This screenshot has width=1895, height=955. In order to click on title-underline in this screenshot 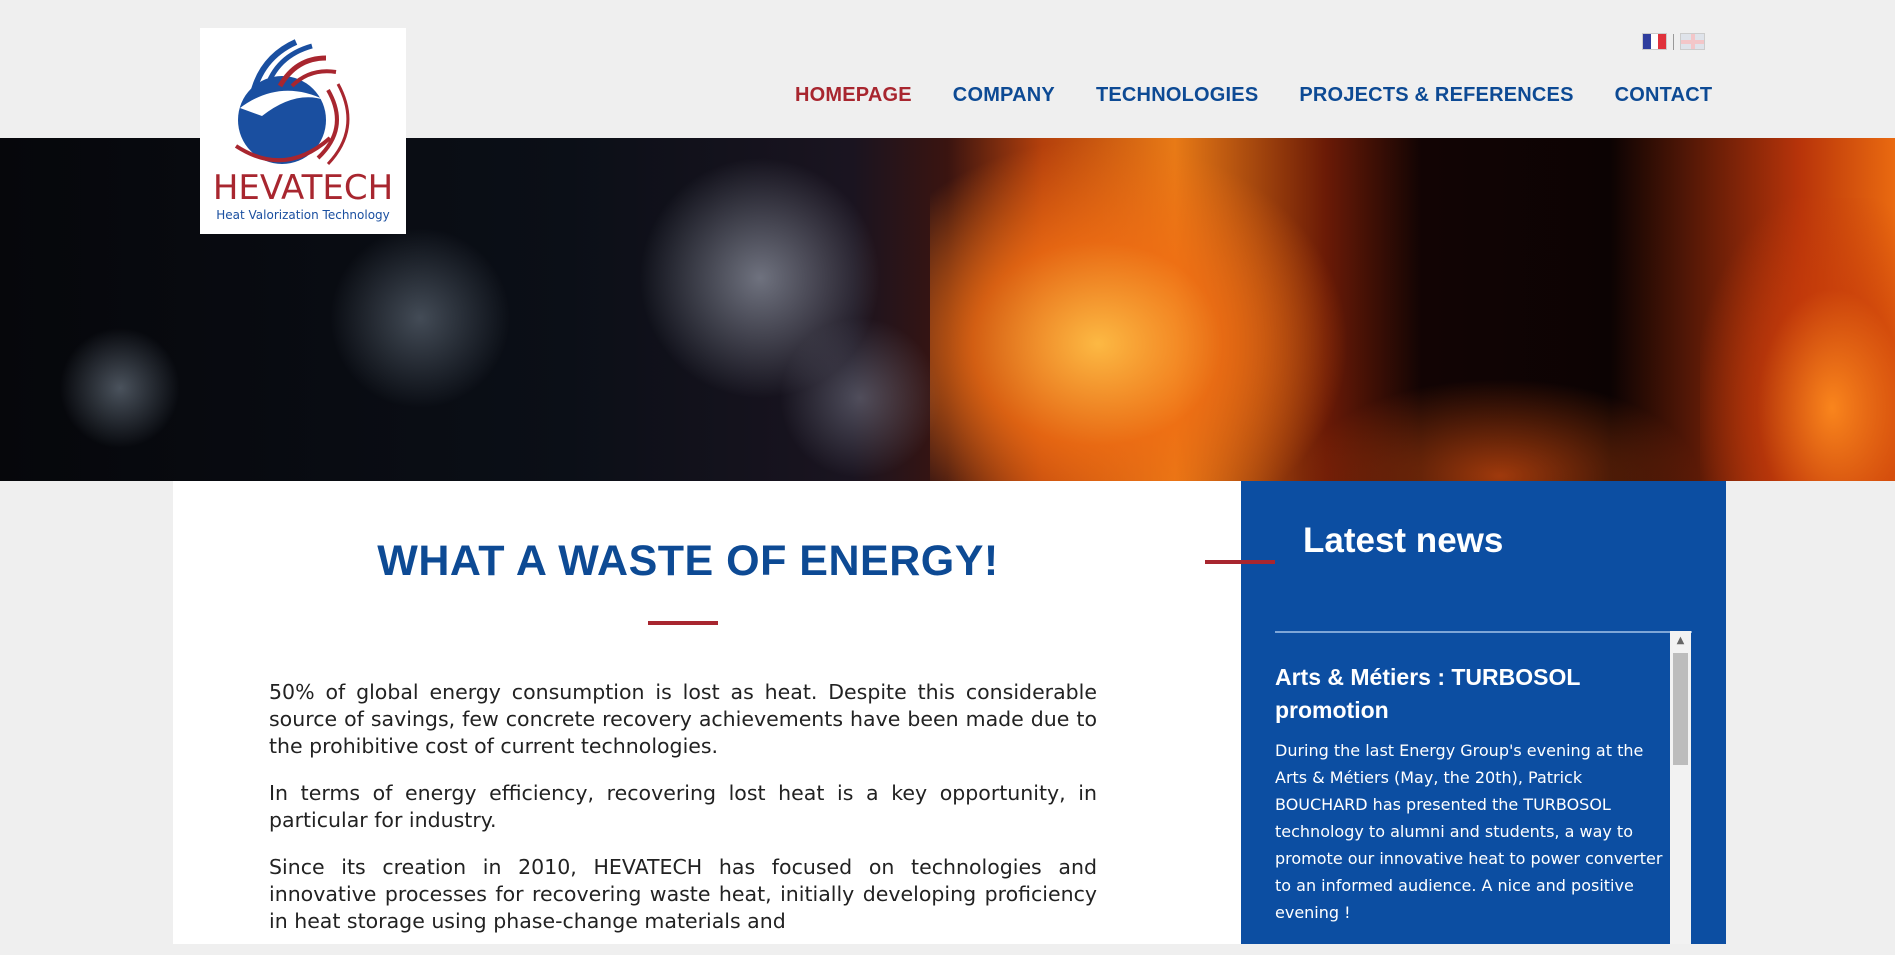, I will do `click(683, 623)`.